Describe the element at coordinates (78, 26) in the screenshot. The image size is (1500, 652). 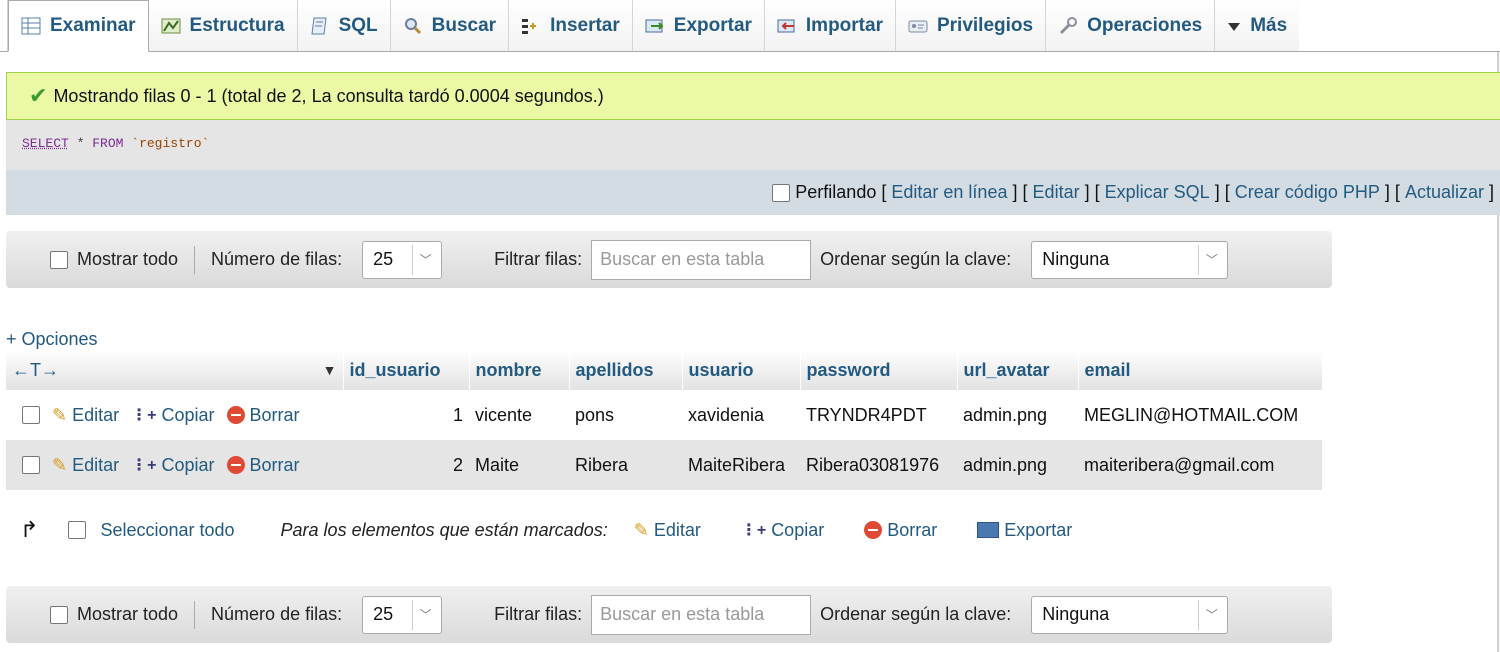
I see `tab-examinar: Examinar` at that location.